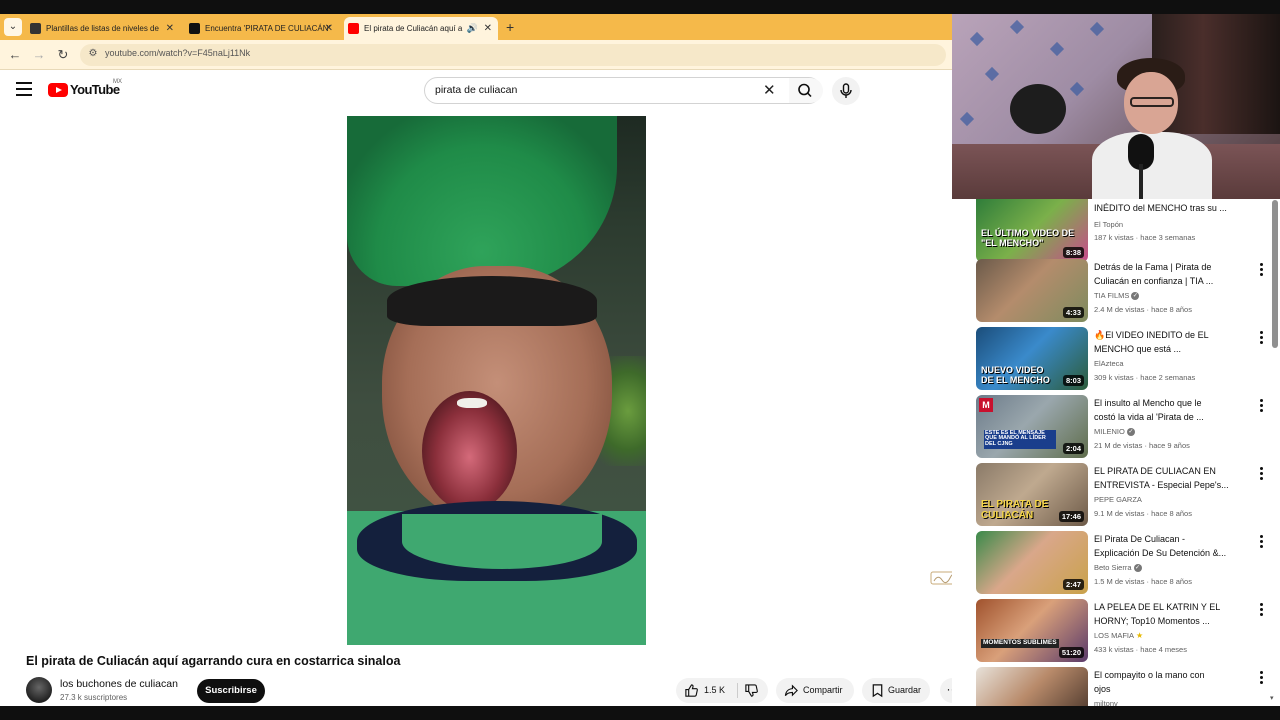 The height and width of the screenshot is (720, 1280). I want to click on save-button: Guardar, so click(896, 690).